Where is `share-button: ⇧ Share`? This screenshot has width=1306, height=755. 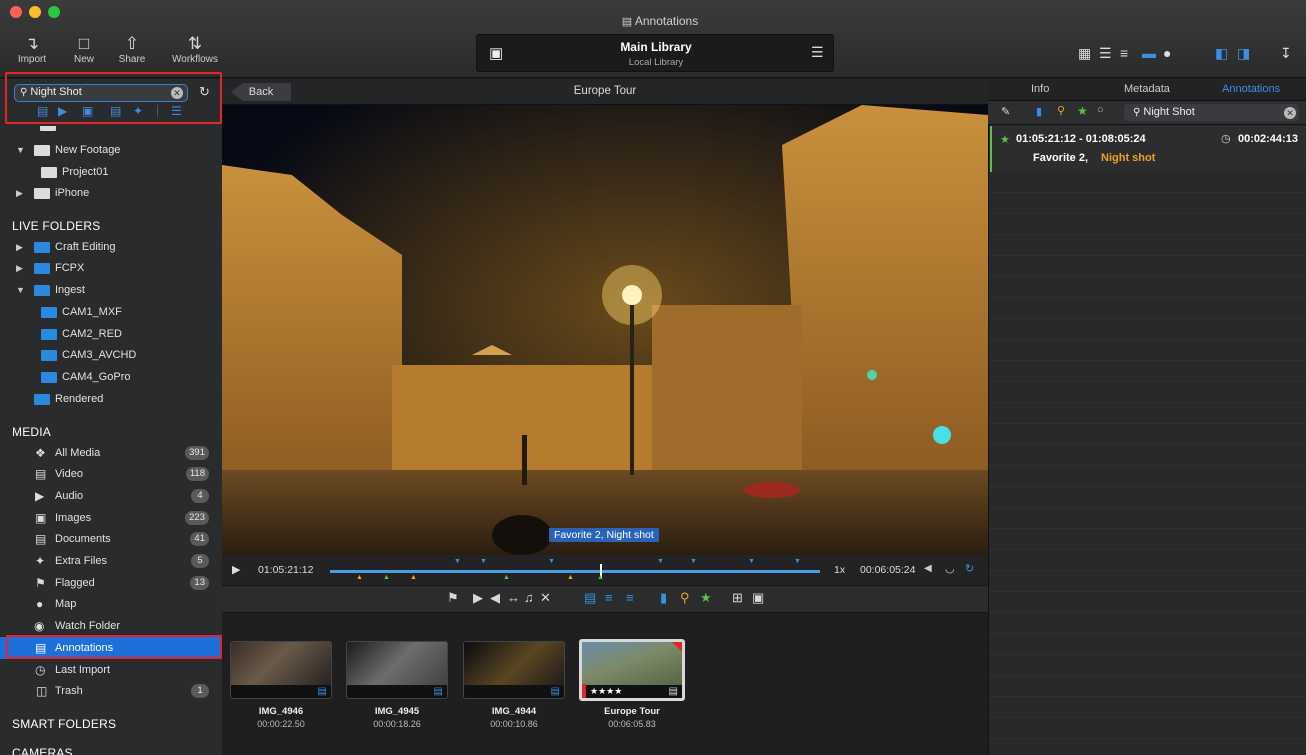
share-button: ⇧ Share is located at coordinates (132, 49).